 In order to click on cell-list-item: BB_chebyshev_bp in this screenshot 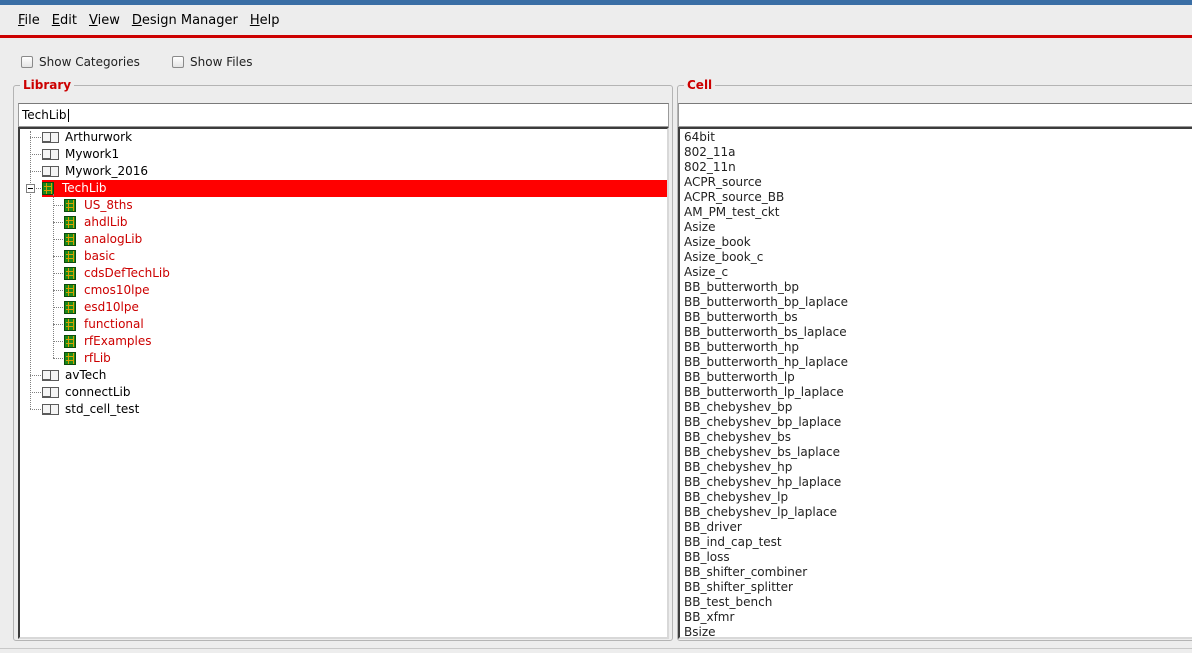, I will do `click(738, 407)`.